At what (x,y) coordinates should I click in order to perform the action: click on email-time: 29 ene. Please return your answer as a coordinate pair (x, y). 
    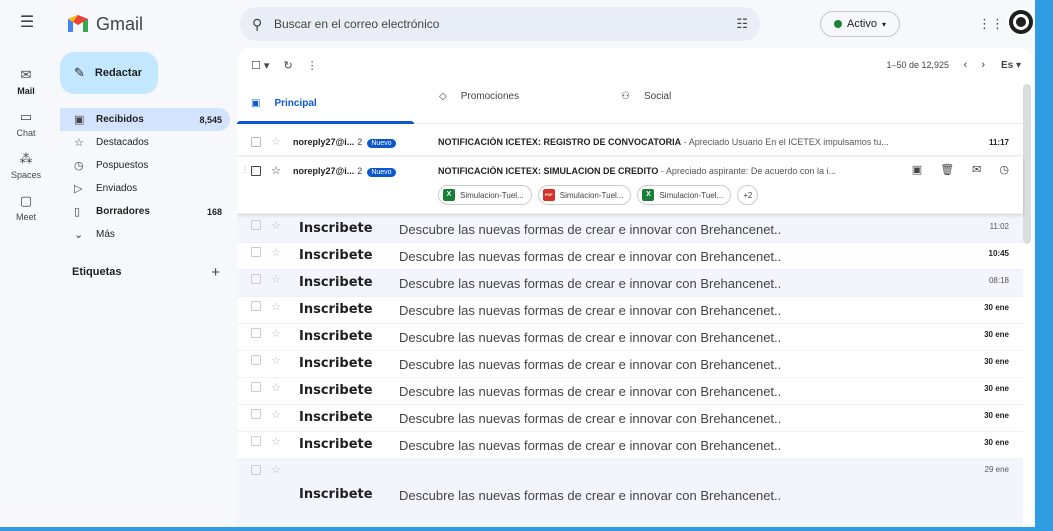
    Looking at the image, I should click on (996, 469).